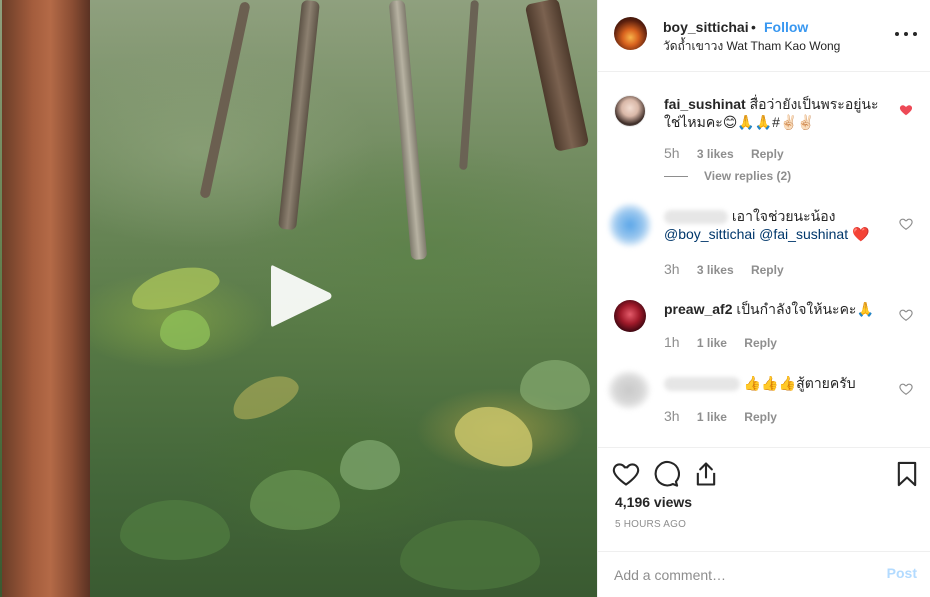 The image size is (930, 597). I want to click on like-heart-icon, so click(626, 474).